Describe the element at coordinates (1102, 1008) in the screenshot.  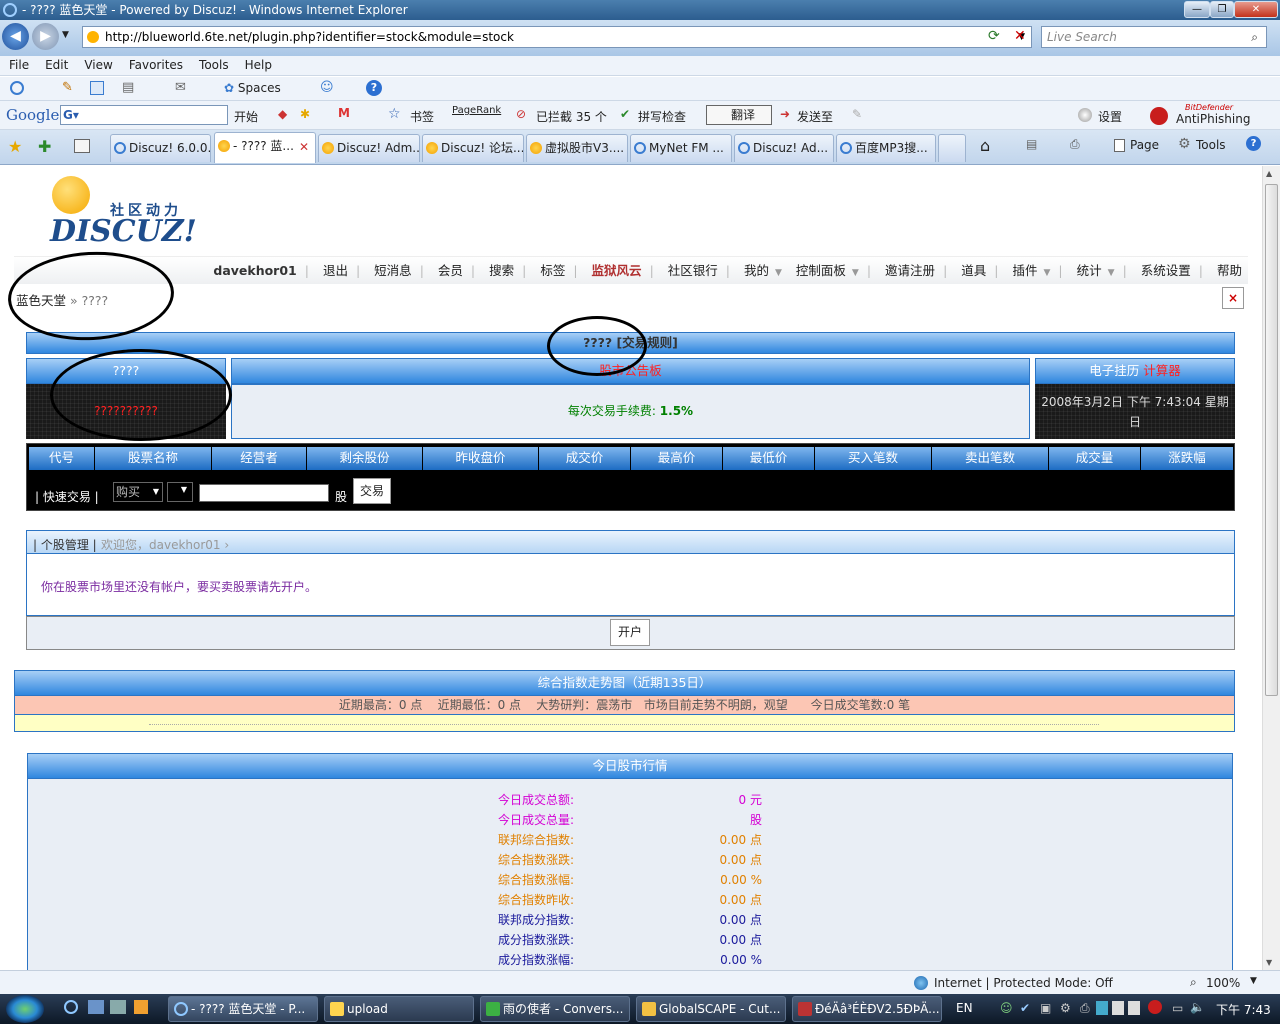
I see `tray-one-icon` at that location.